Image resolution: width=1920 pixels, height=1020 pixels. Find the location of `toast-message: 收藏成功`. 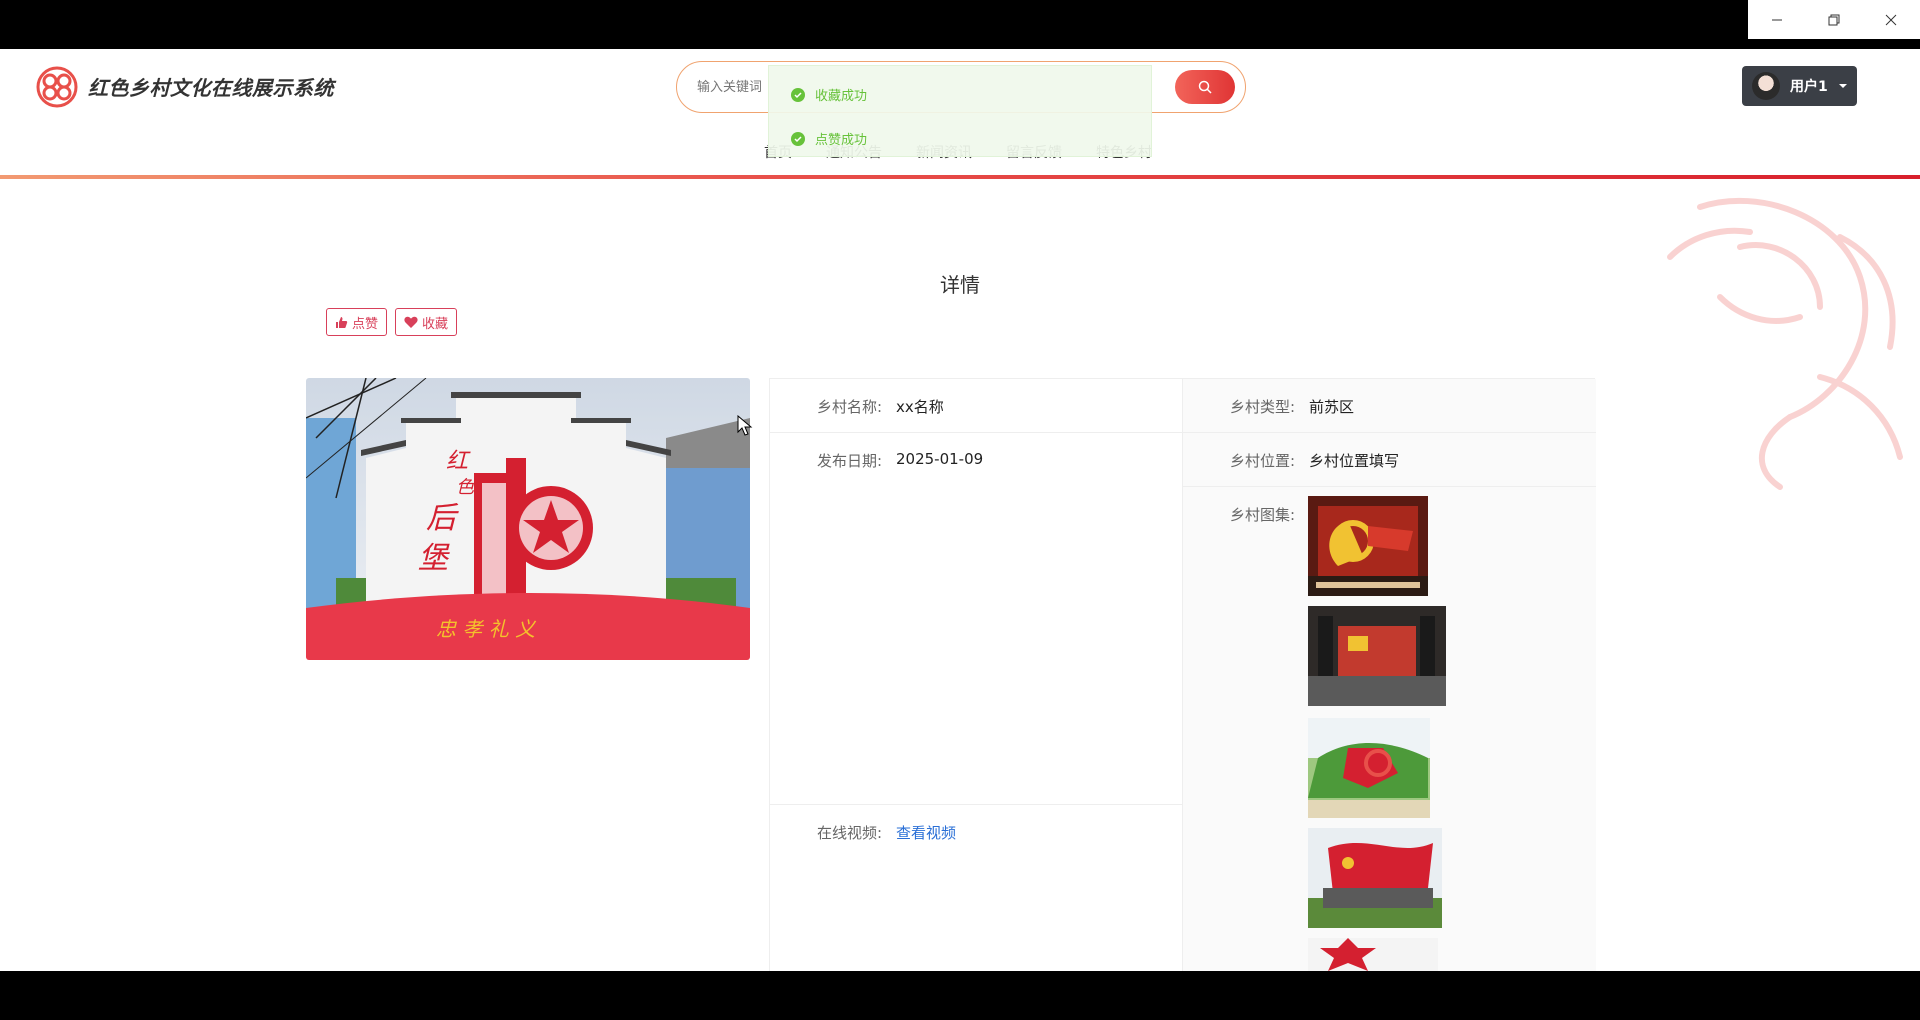

toast-message: 收藏成功 is located at coordinates (841, 96).